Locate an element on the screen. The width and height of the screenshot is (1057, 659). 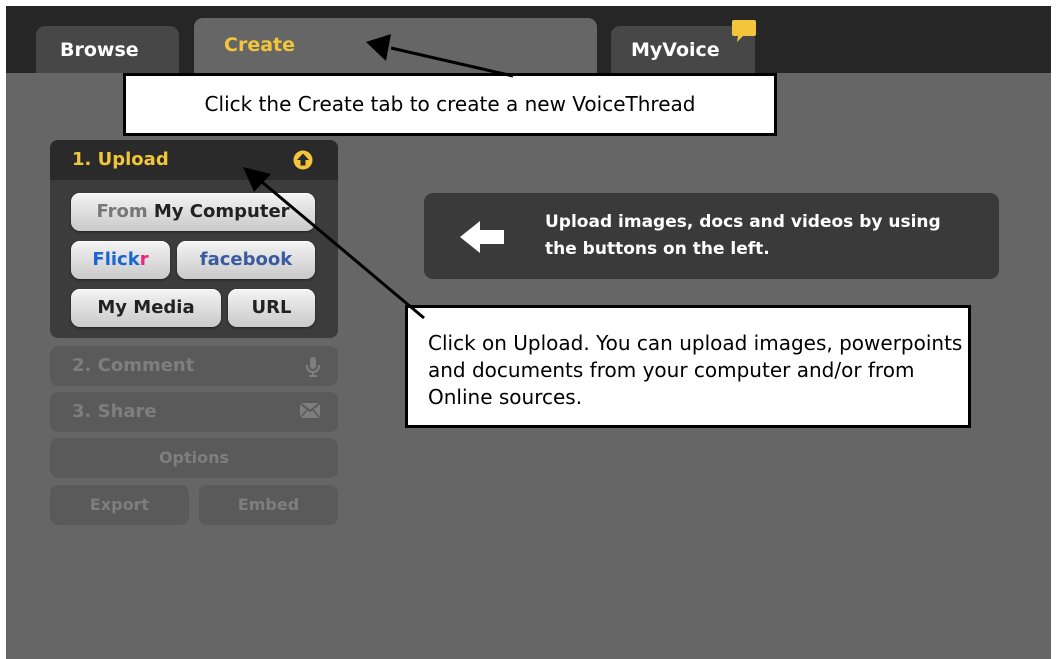
flickr-button: Flickr is located at coordinates (120, 260).